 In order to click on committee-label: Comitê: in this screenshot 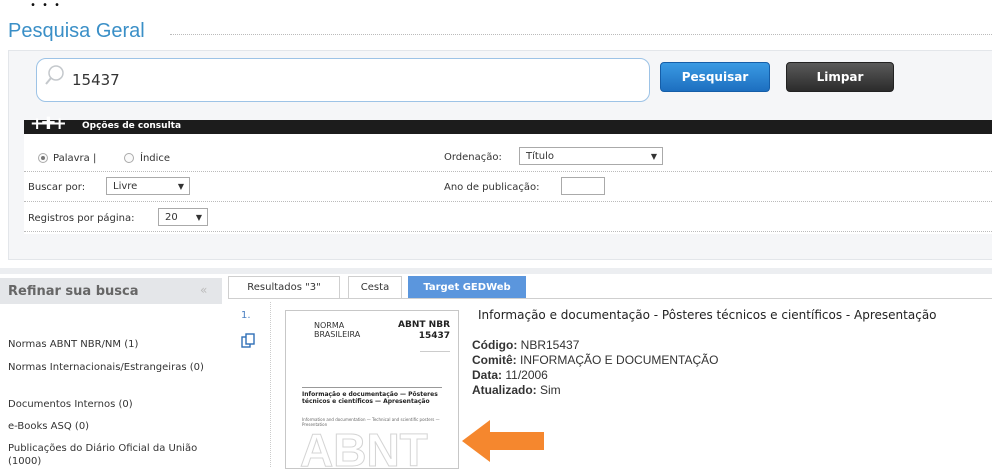, I will do `click(494, 360)`.